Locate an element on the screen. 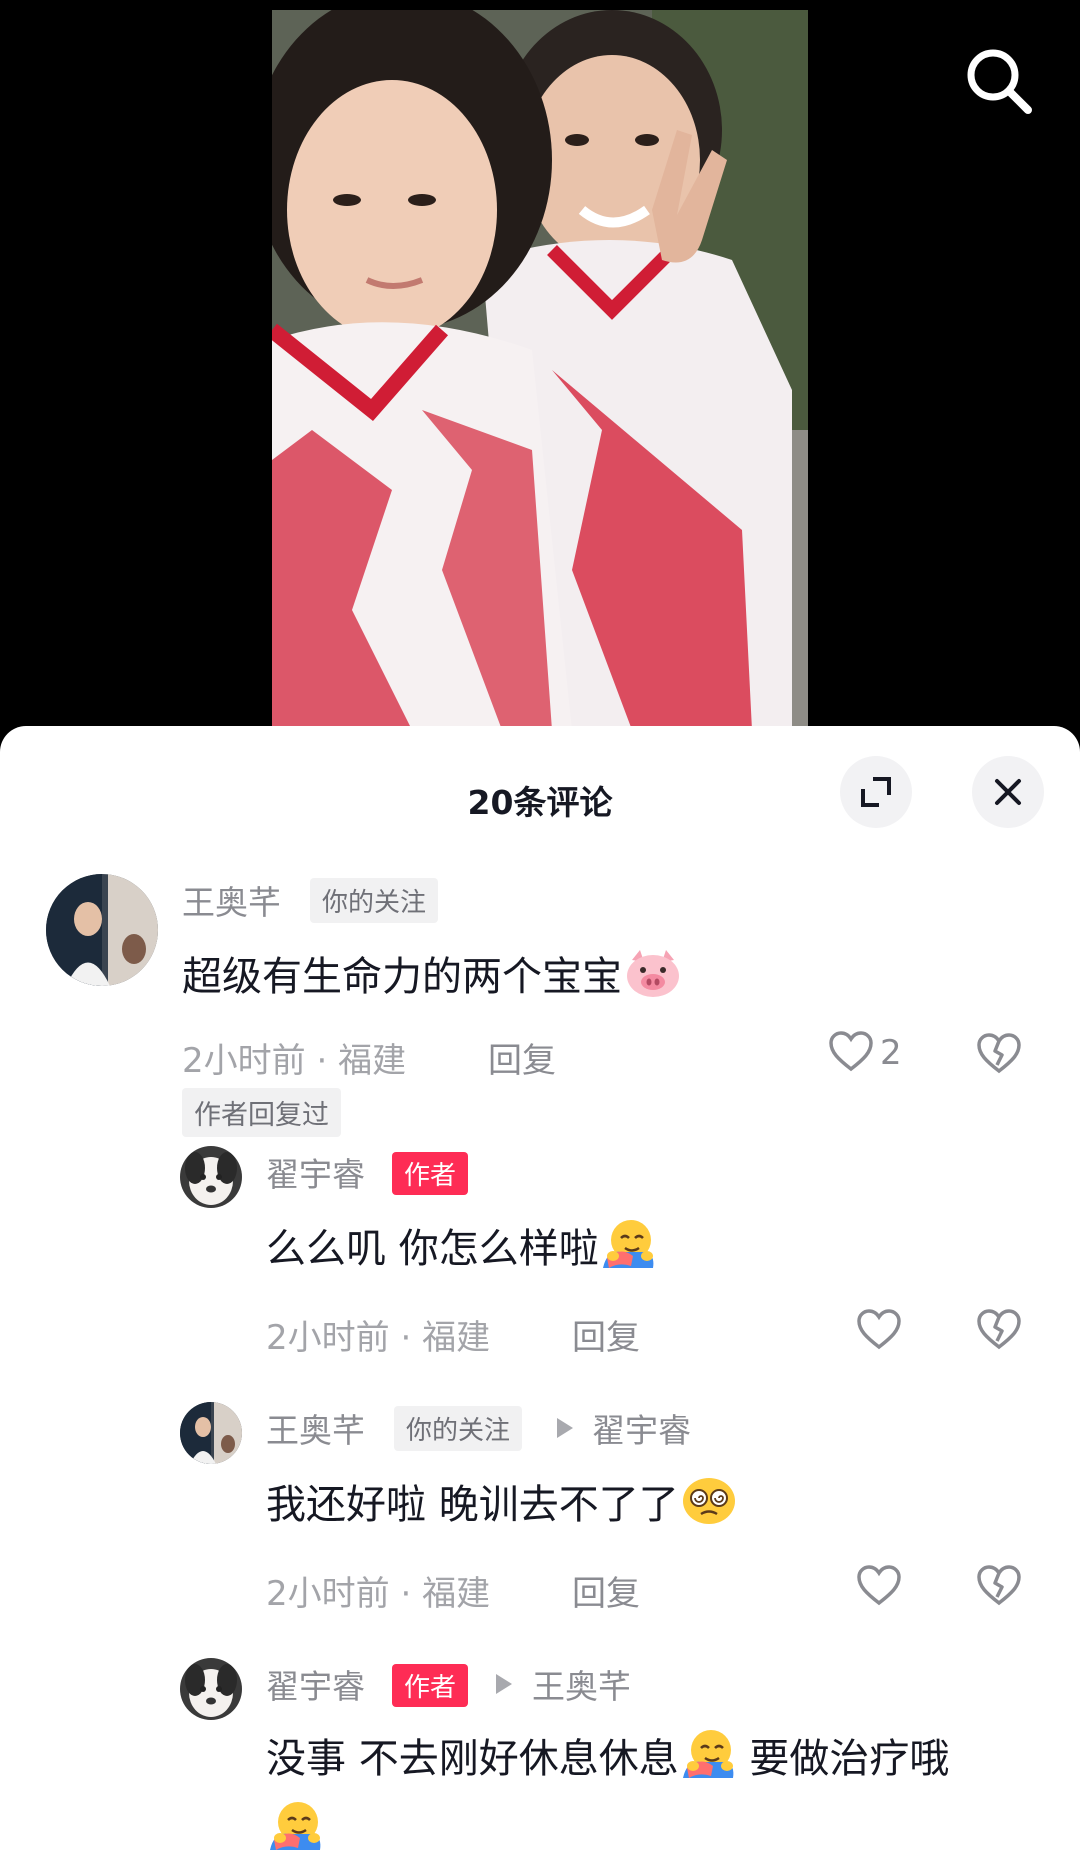 The image size is (1080, 1864). reply-text-overflow-line is located at coordinates (295, 1830).